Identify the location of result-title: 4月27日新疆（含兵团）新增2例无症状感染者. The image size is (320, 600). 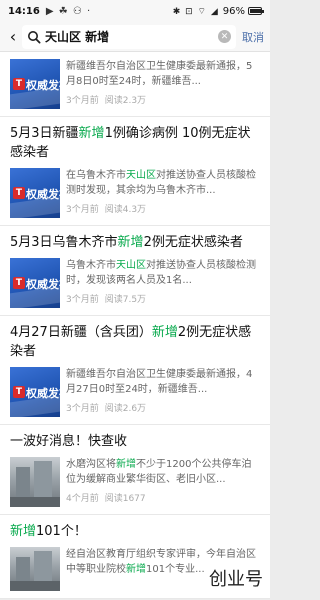
(135, 342).